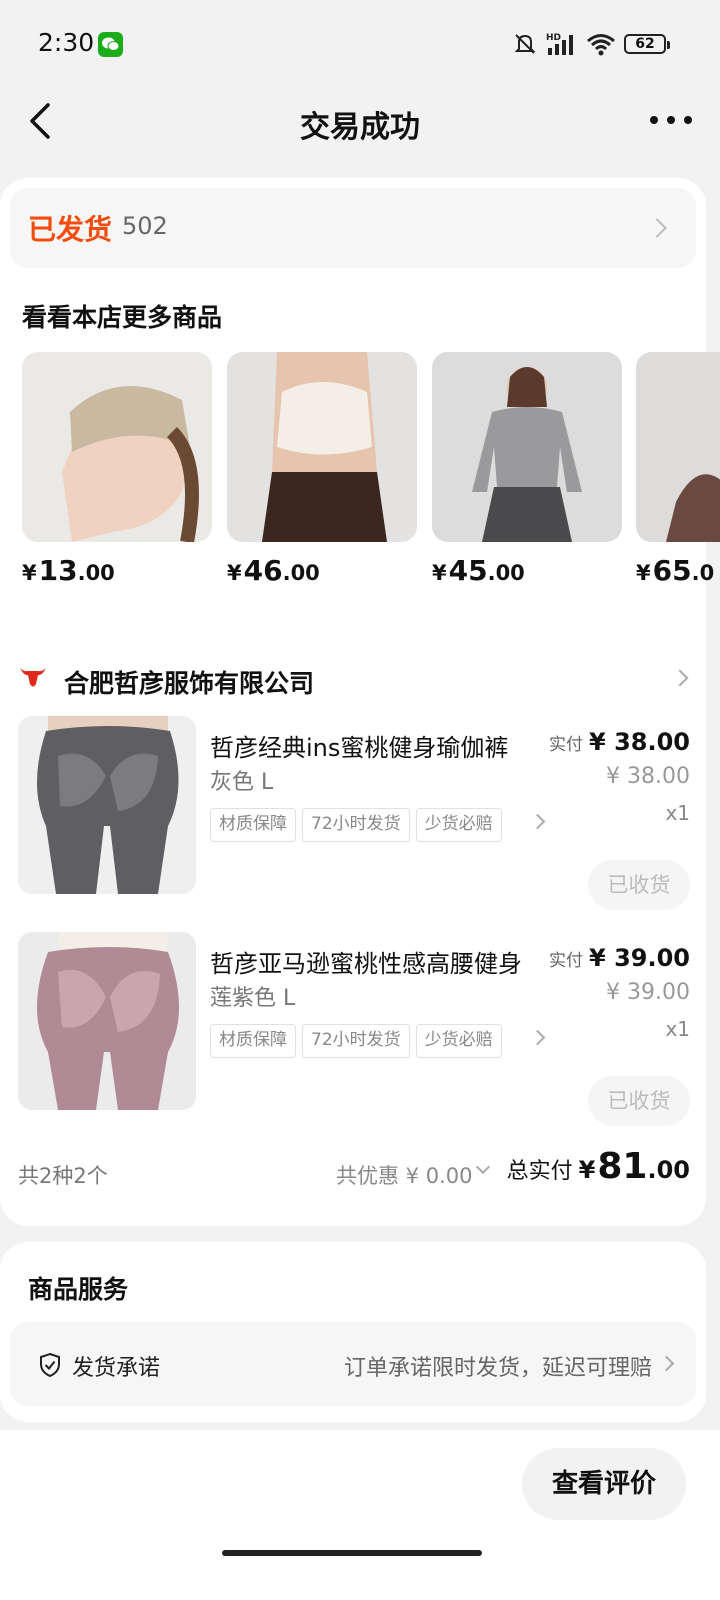  Describe the element at coordinates (273, 570) in the screenshot. I see `recommend-price: ¥46.00` at that location.